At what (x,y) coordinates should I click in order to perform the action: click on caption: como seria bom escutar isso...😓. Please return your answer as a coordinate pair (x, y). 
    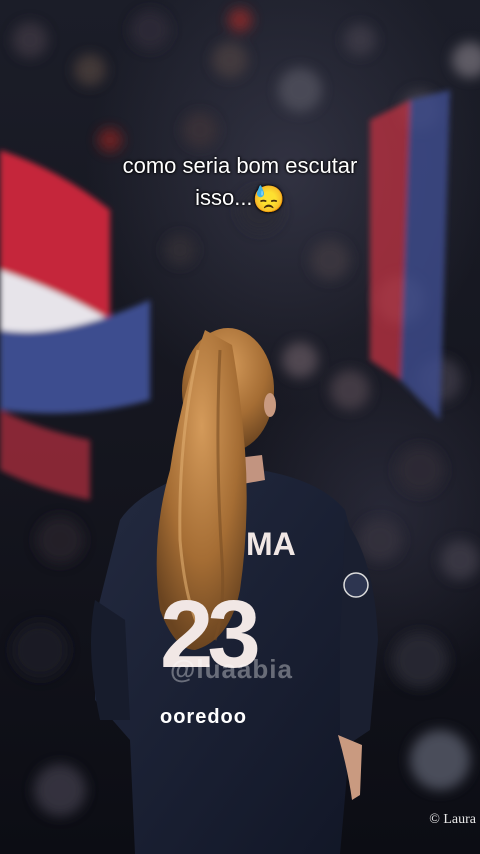
    Looking at the image, I should click on (240, 182).